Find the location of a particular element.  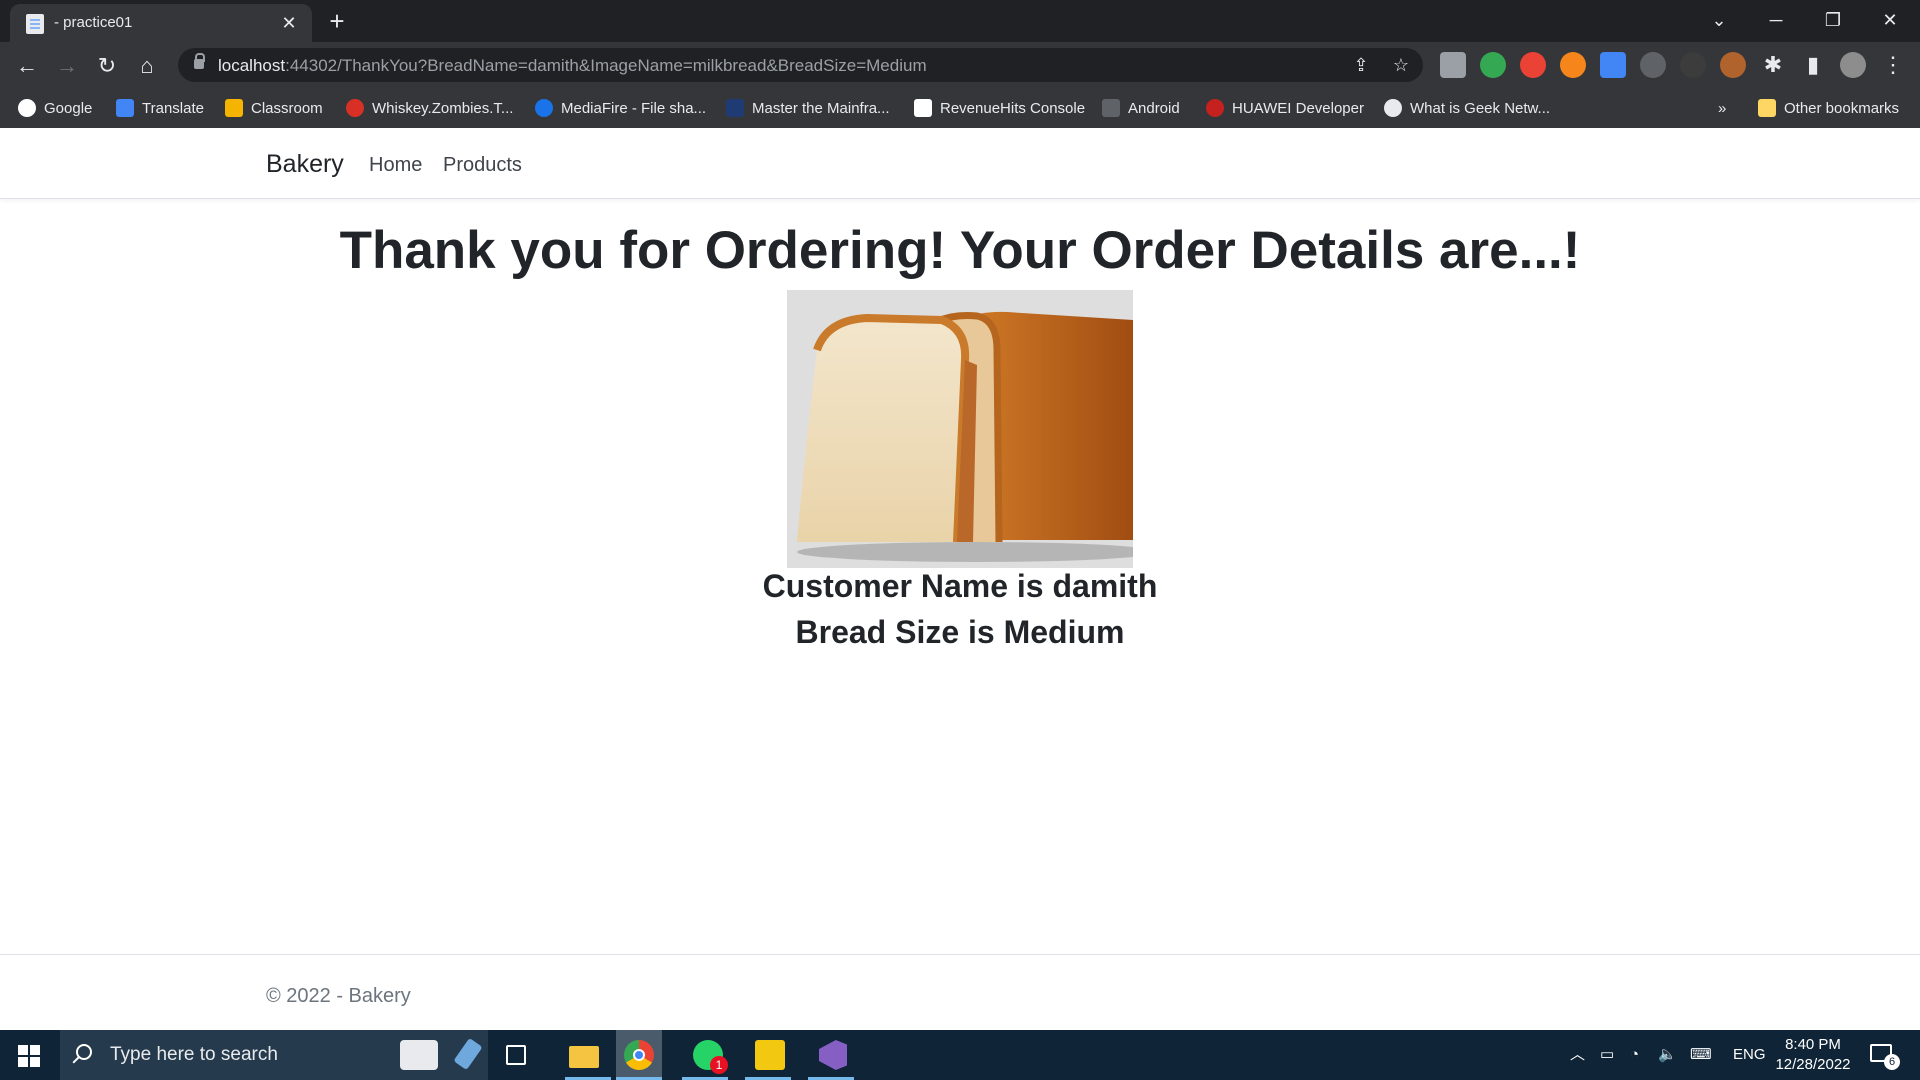

extensions-puzzle-icon: ✱ is located at coordinates (1773, 65).